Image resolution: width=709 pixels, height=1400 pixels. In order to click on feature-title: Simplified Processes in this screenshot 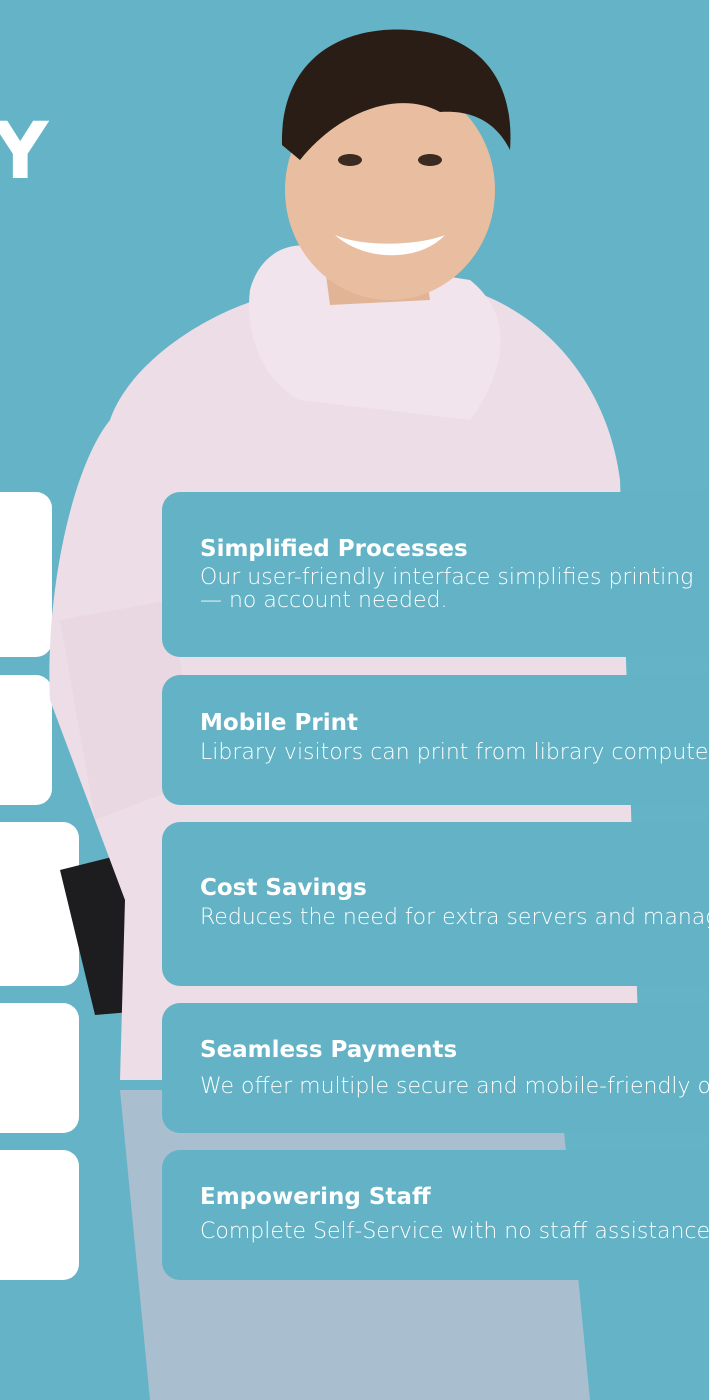, I will do `click(334, 549)`.